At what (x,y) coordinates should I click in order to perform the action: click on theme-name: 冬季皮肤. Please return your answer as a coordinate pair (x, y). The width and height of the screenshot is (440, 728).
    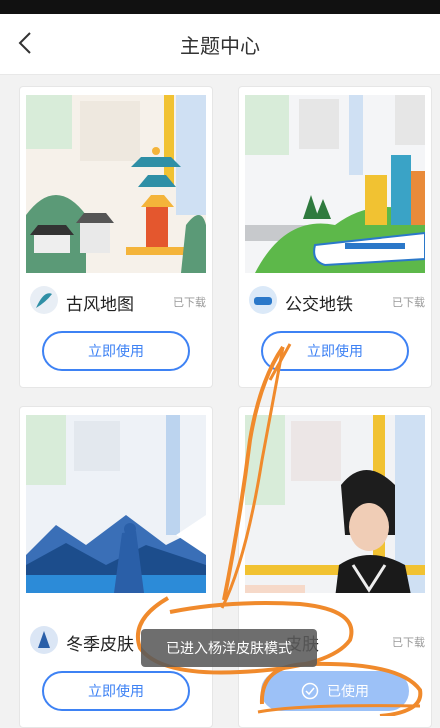
    Looking at the image, I should click on (100, 645).